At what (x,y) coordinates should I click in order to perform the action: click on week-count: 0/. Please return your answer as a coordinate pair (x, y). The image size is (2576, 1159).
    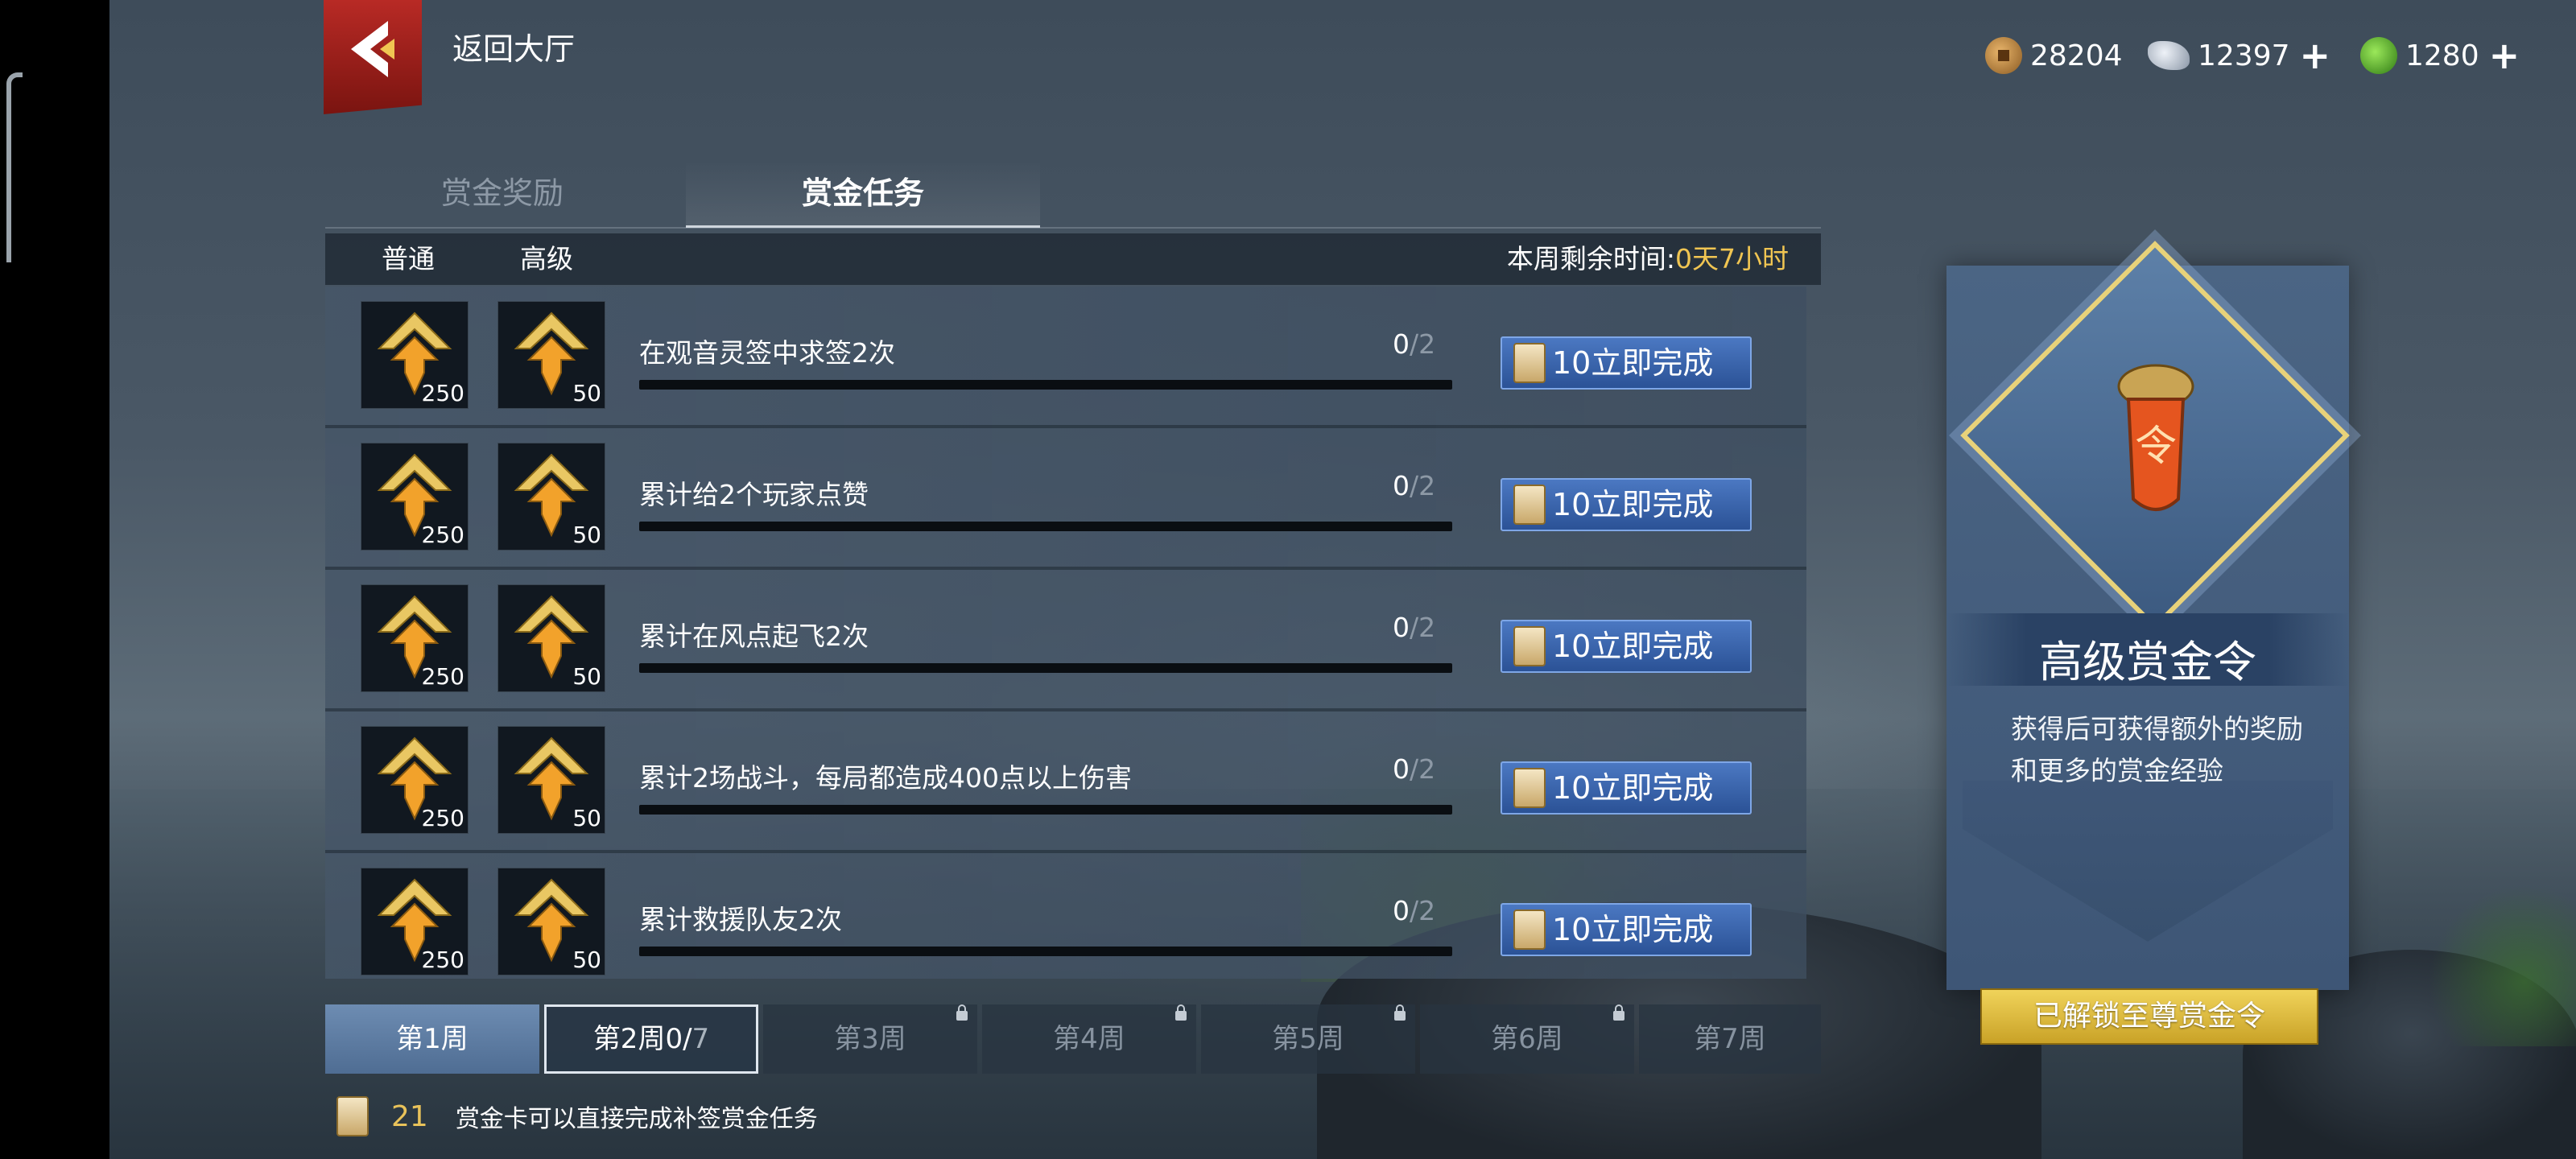
    Looking at the image, I should click on (678, 1039).